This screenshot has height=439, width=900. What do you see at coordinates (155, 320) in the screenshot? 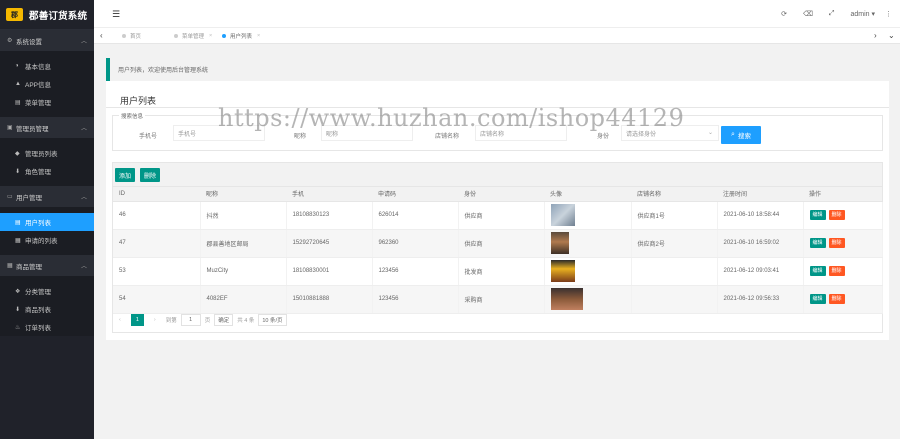
I see `next-page-icon: ›` at bounding box center [155, 320].